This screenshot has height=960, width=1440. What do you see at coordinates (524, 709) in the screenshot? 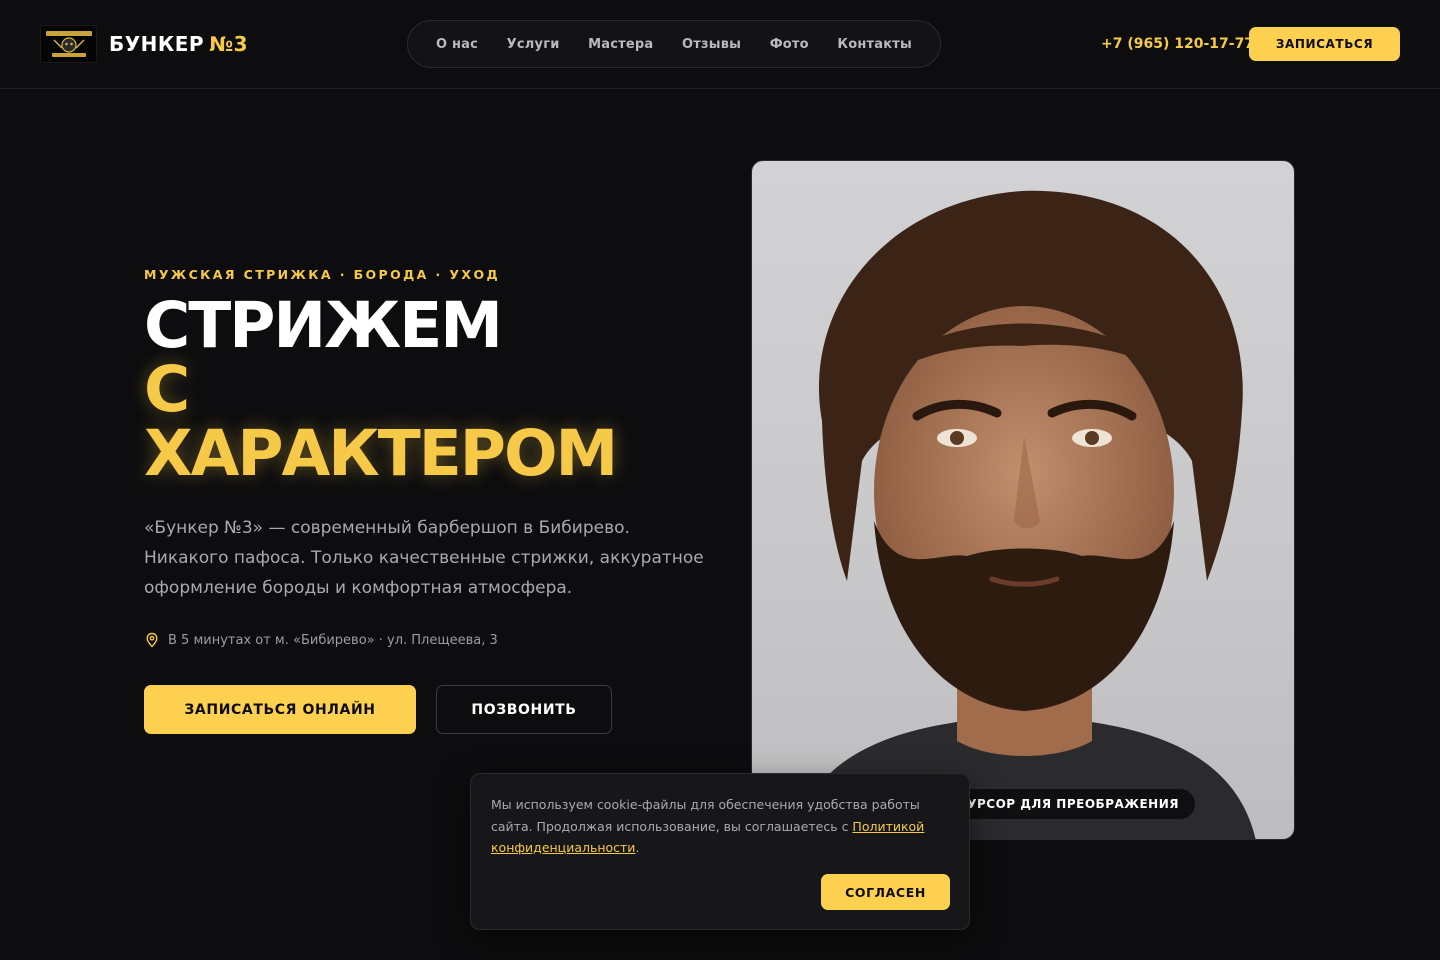
I see `call-button: ПОЗВОНИТЬ` at bounding box center [524, 709].